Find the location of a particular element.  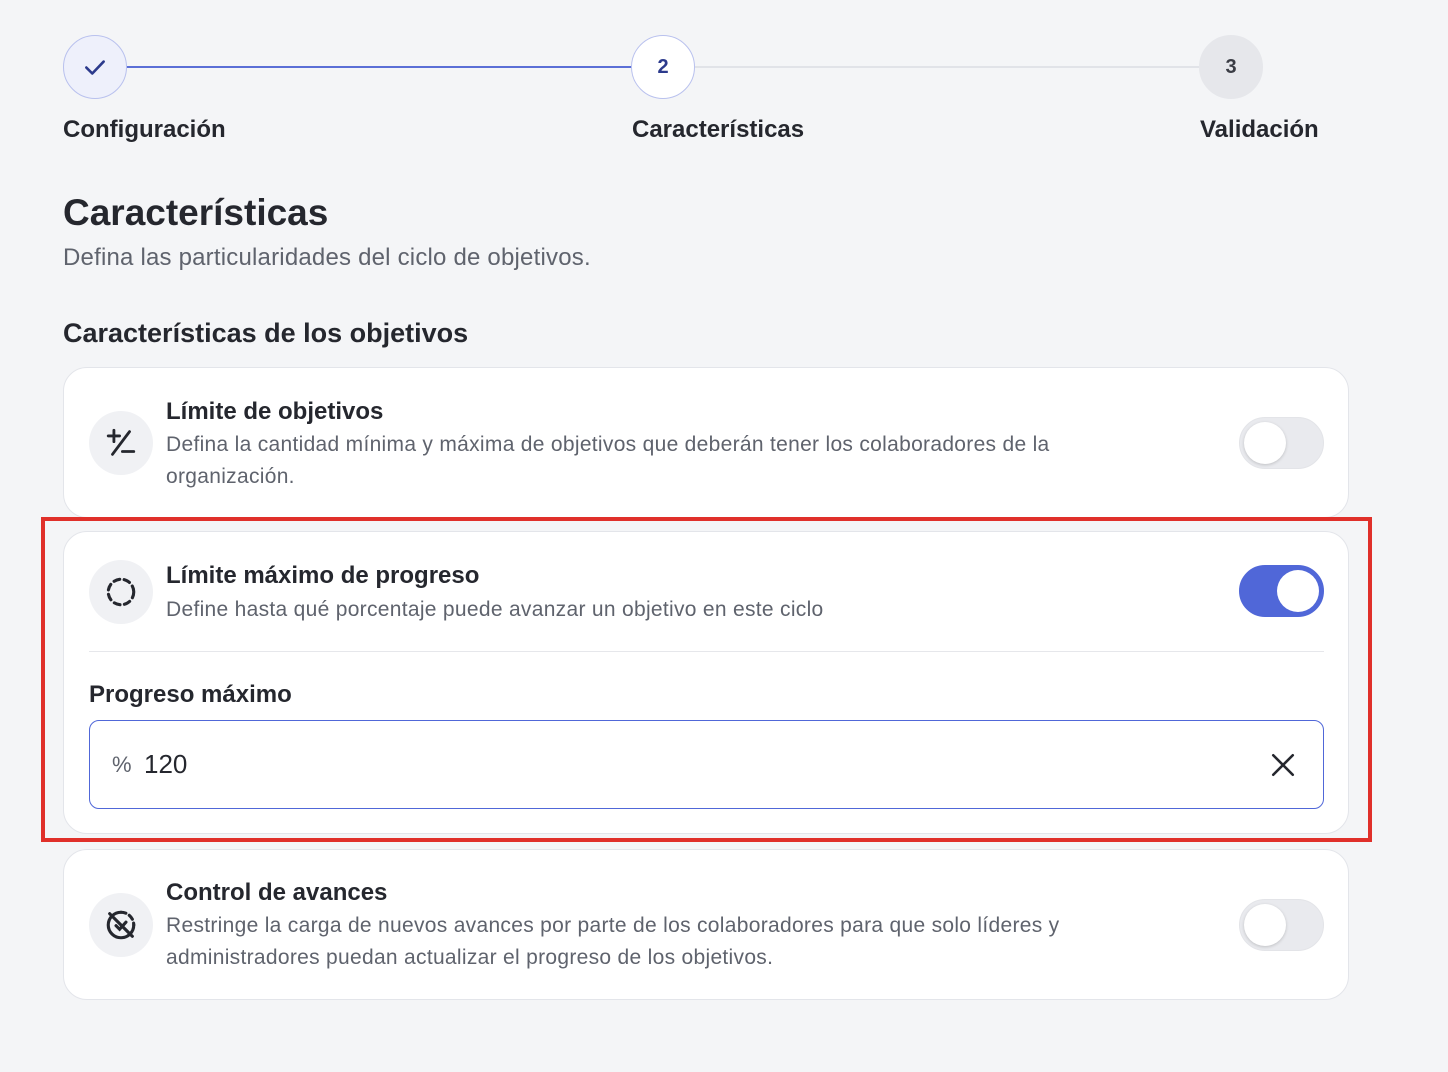

check-icon is located at coordinates (95, 67).